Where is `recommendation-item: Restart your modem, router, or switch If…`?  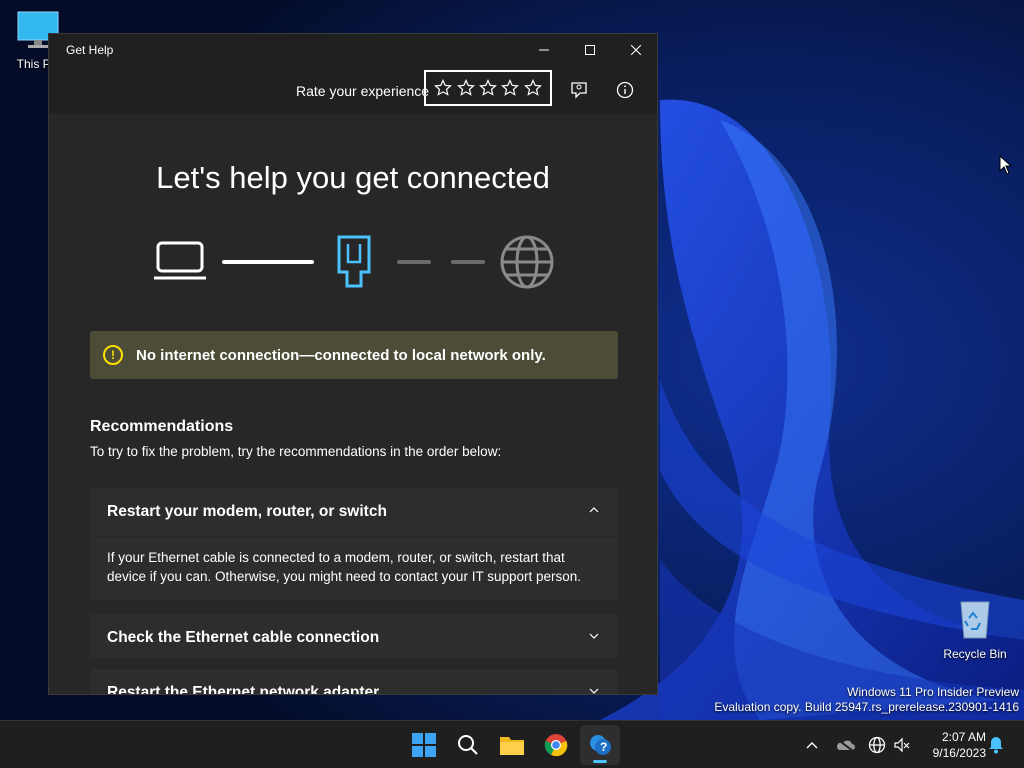 recommendation-item: Restart your modem, router, or switch If… is located at coordinates (354, 544).